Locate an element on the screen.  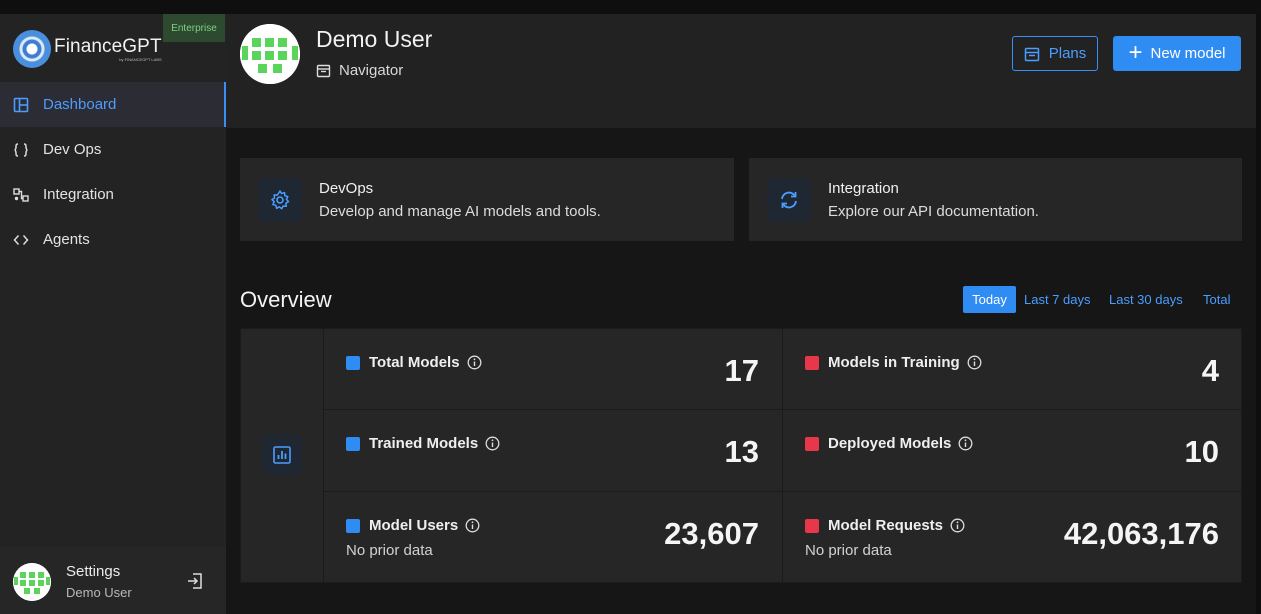
stat-value: 17 is located at coordinates (741, 370).